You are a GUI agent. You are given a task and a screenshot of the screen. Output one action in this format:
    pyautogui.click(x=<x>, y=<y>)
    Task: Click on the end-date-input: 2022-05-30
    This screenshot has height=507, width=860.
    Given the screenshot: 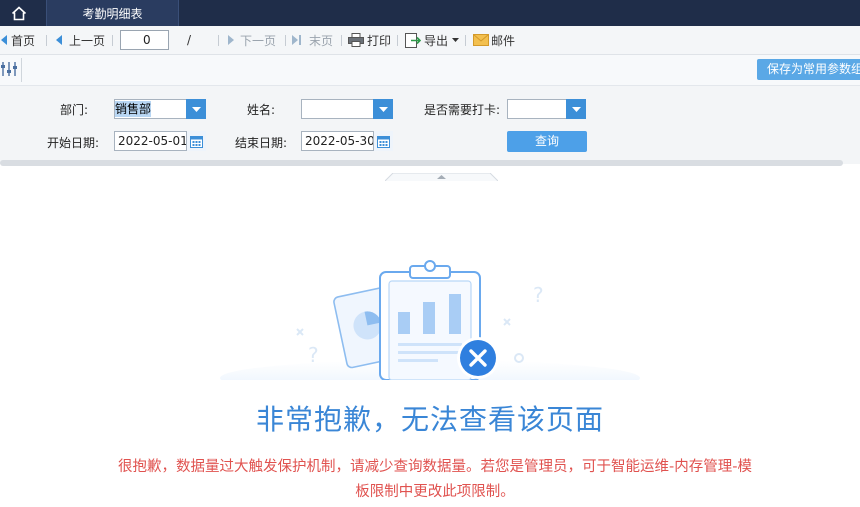 What is the action you would take?
    pyautogui.click(x=347, y=141)
    